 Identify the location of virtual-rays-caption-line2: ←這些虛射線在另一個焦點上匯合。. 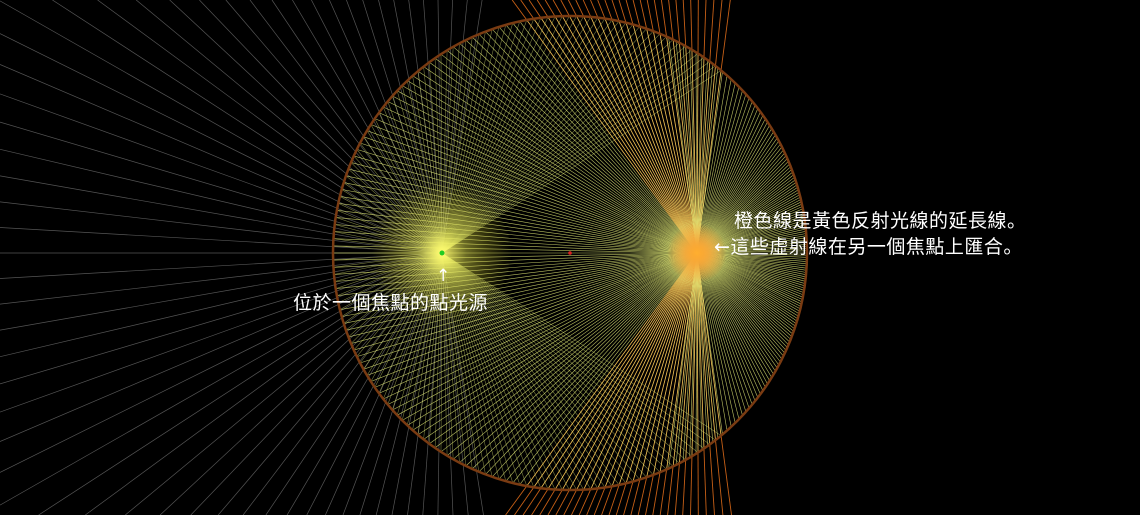
(868, 247).